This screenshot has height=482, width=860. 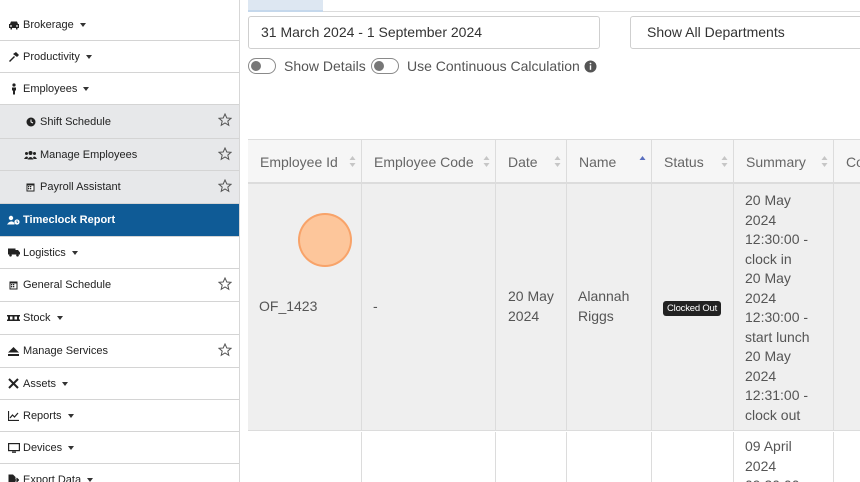 I want to click on sidebar-item-devices: Devices, so click(x=119, y=448).